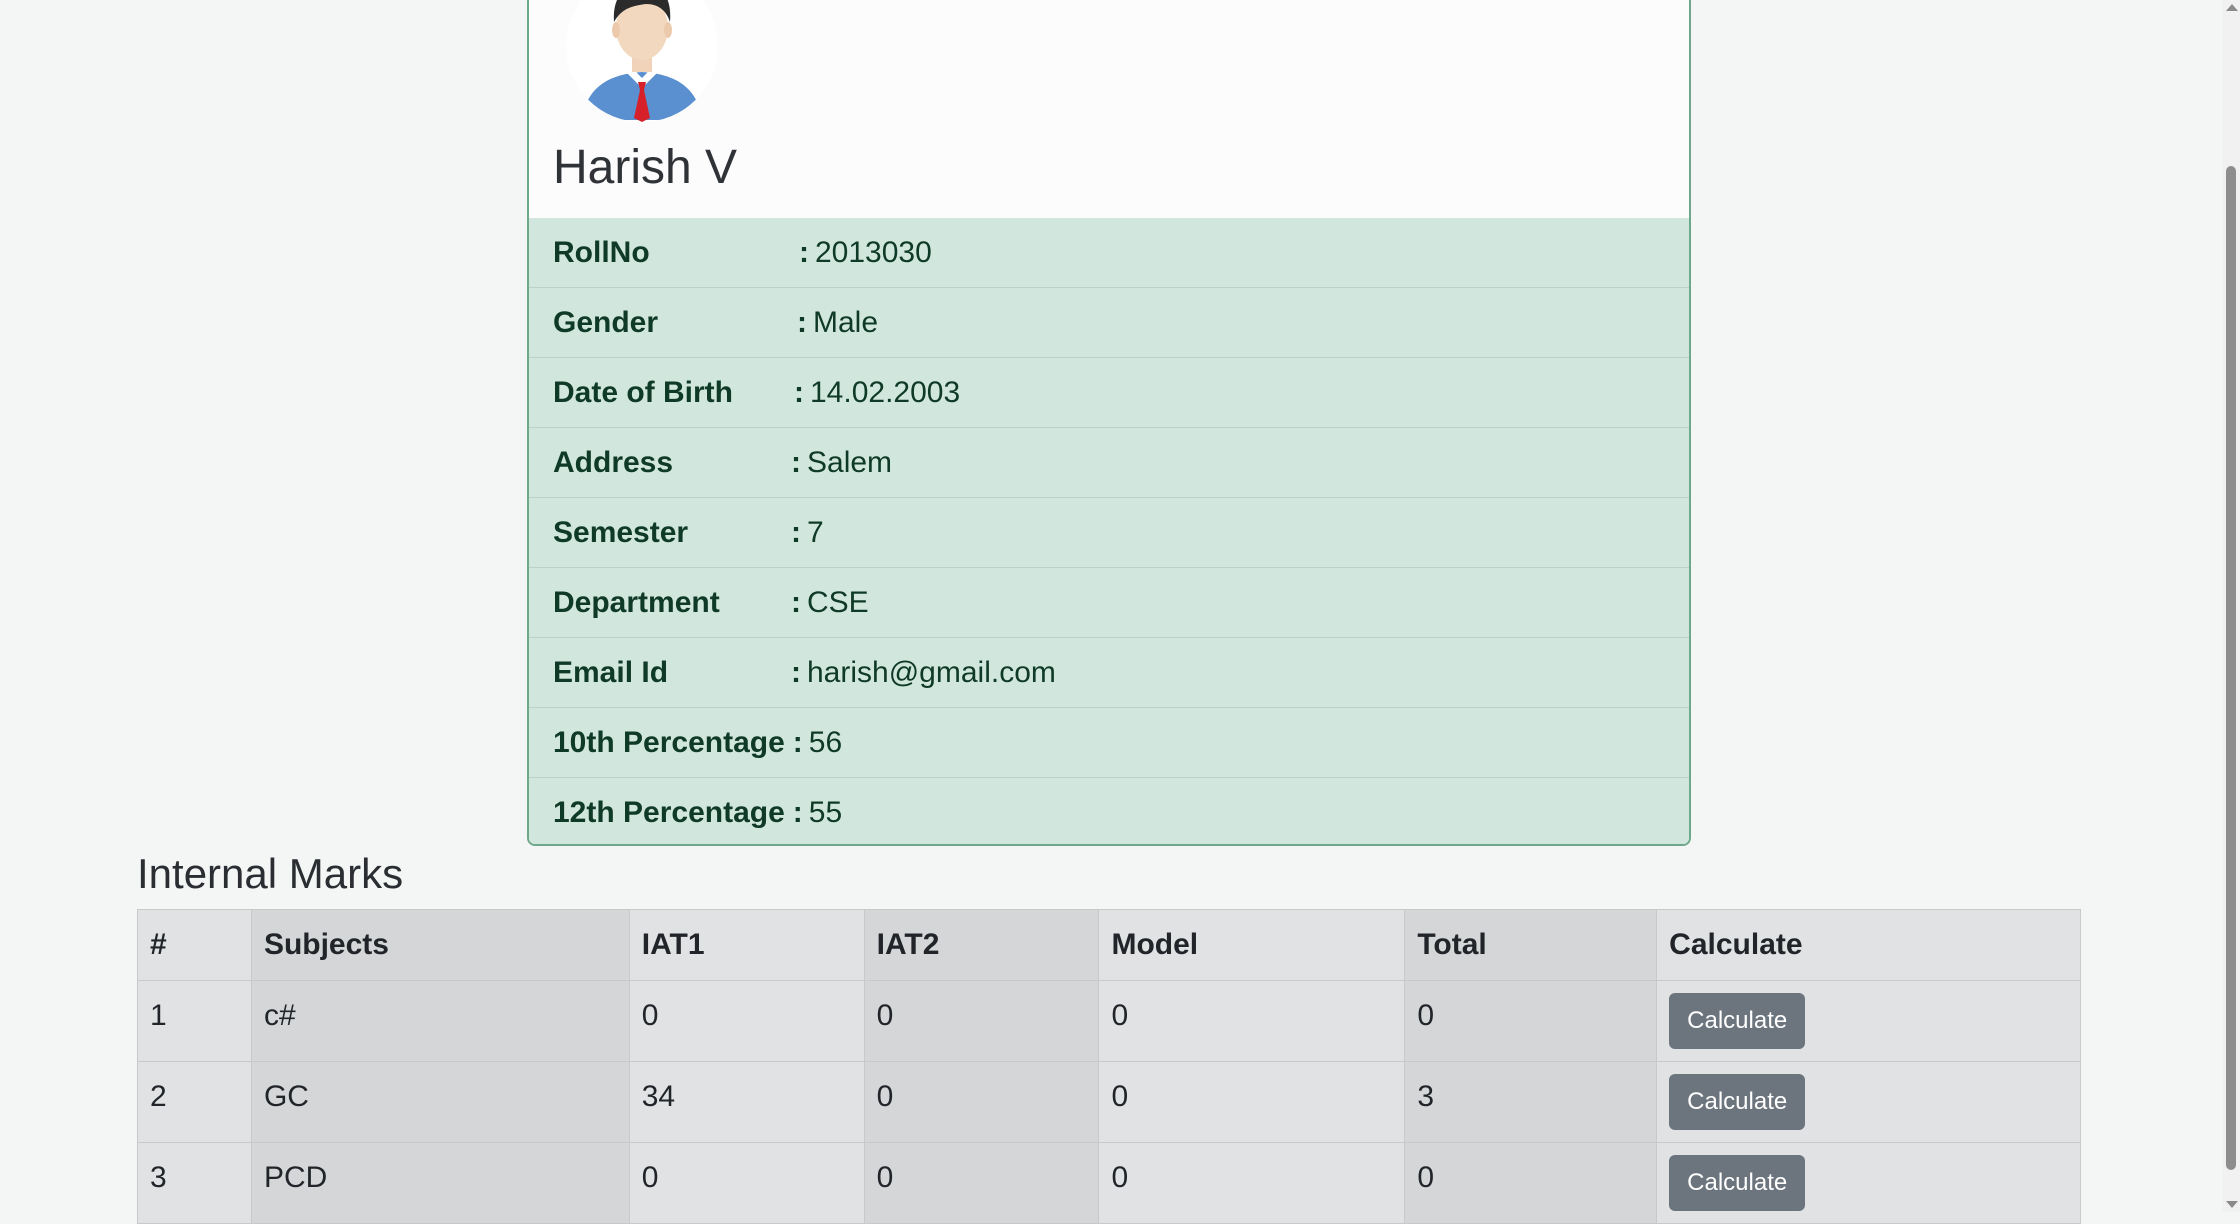 Image resolution: width=2240 pixels, height=1224 pixels. What do you see at coordinates (636, 602) in the screenshot?
I see `detail-label: Department` at bounding box center [636, 602].